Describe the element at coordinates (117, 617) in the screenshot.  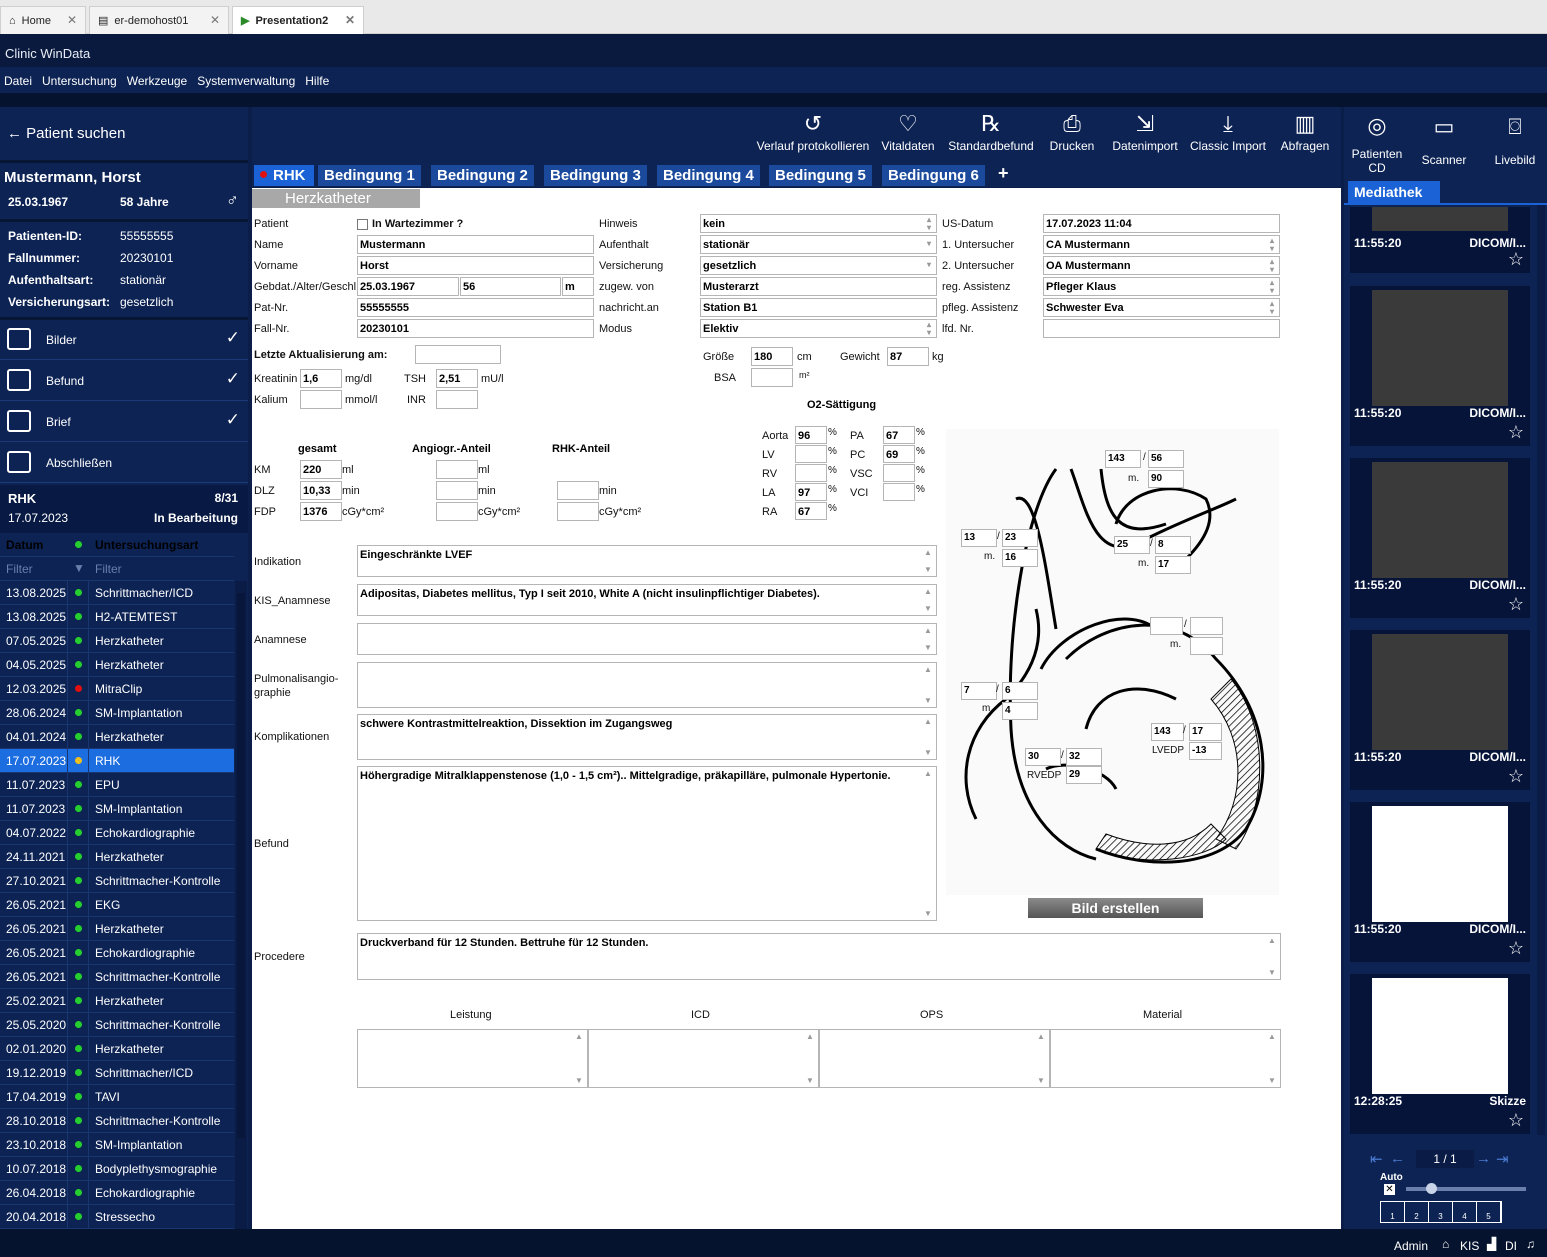
I see `exam-row: 13.08.2025 H2-ATEMTEST` at that location.